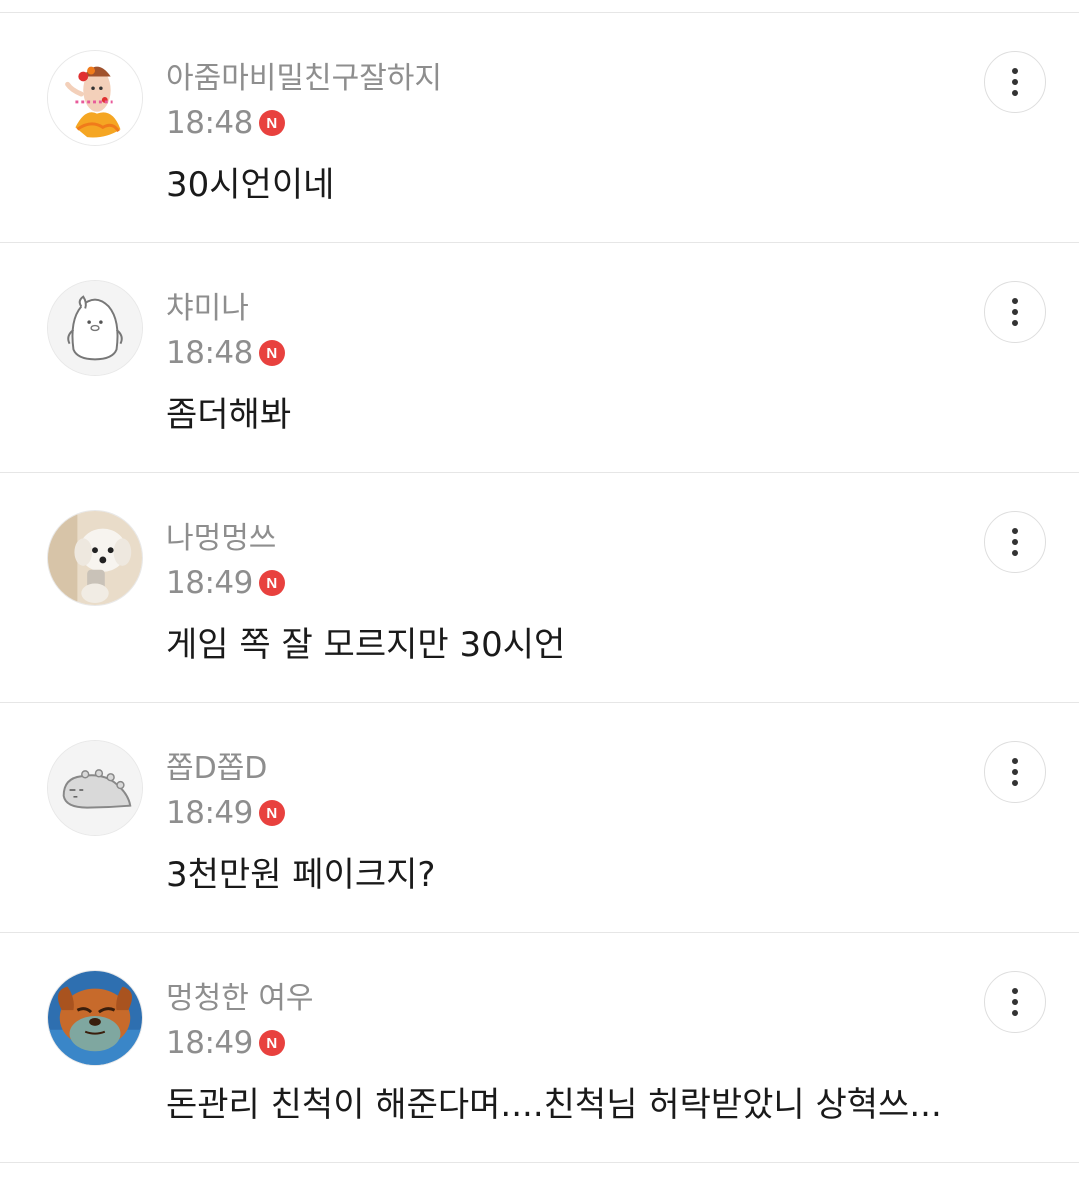 The image size is (1079, 1178). What do you see at coordinates (95, 98) in the screenshot?
I see `dancing-character-avatar-icon` at bounding box center [95, 98].